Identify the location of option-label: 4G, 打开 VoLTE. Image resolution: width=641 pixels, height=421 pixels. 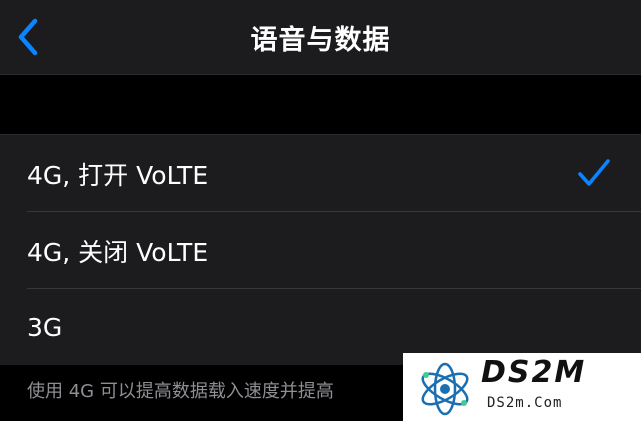
(118, 175).